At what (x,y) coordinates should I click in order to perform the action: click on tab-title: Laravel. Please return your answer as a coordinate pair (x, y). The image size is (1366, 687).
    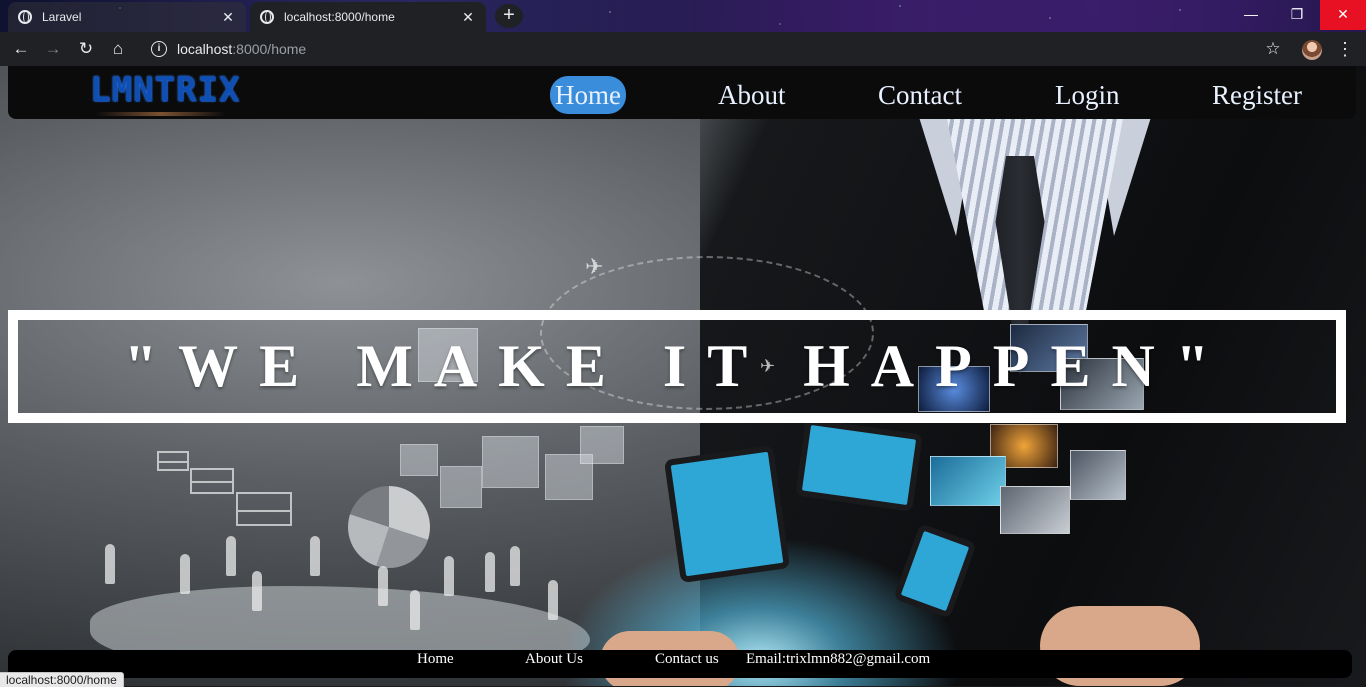
    Looking at the image, I should click on (62, 17).